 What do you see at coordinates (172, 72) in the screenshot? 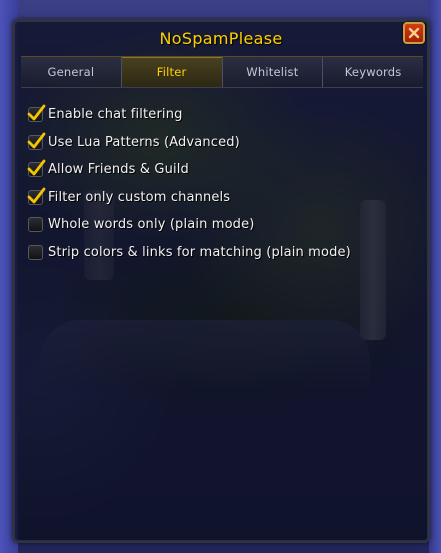
I see `tab-filter: Filter` at bounding box center [172, 72].